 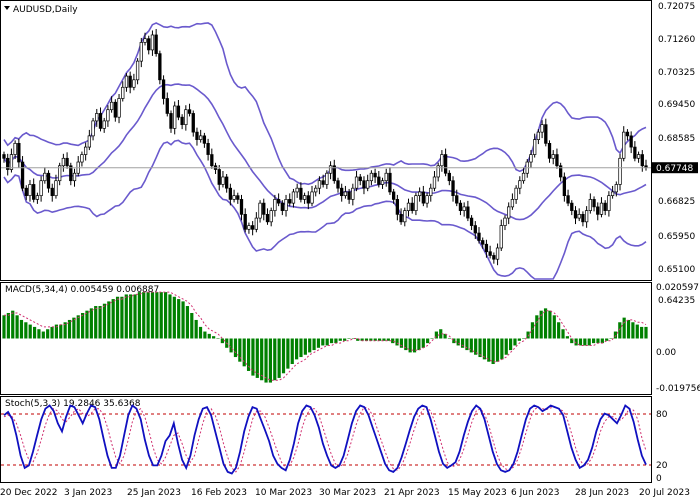 What do you see at coordinates (662, 415) in the screenshot?
I see `stoch-tick: 80` at bounding box center [662, 415].